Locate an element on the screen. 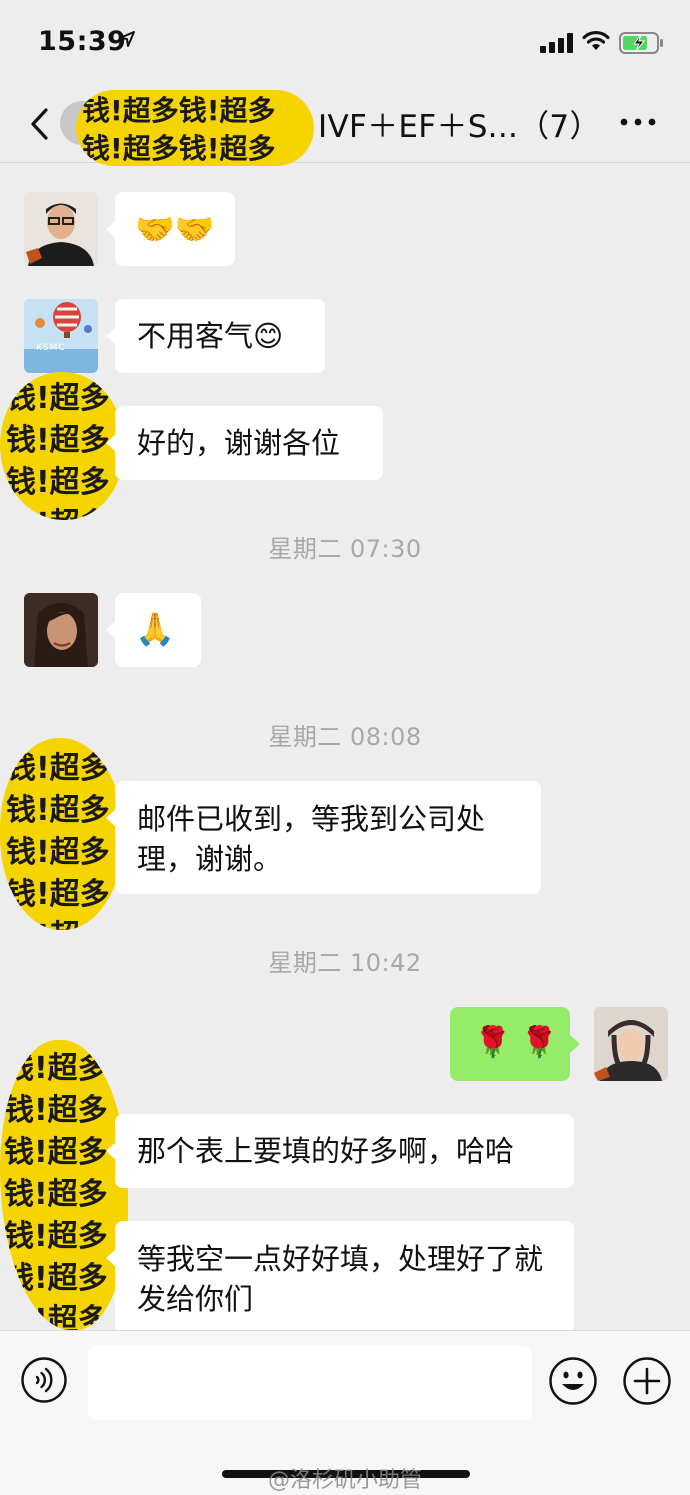  battery-charging-icon is located at coordinates (641, 43).